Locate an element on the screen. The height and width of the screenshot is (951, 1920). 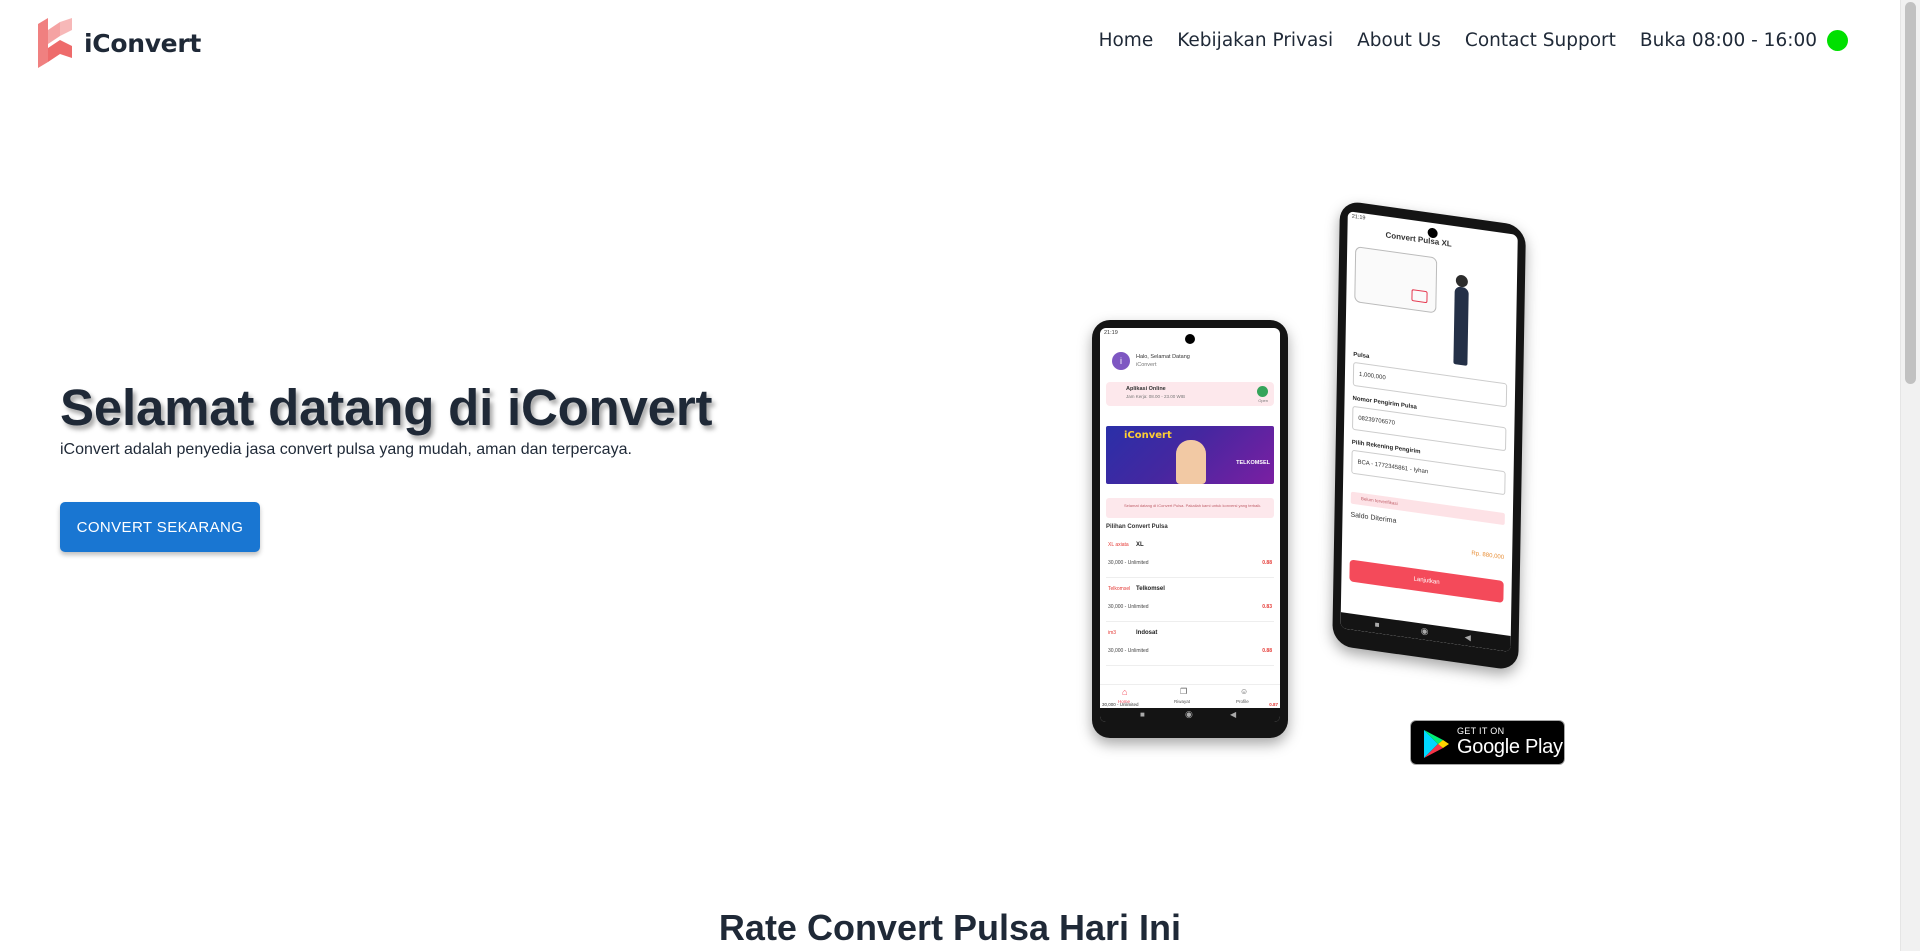
provider-list-title: Pilihan Convert Pulsa is located at coordinates (1137, 527).